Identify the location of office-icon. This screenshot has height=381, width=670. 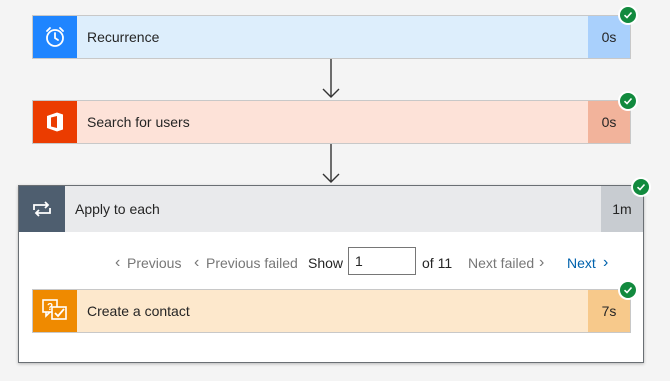
(55, 122).